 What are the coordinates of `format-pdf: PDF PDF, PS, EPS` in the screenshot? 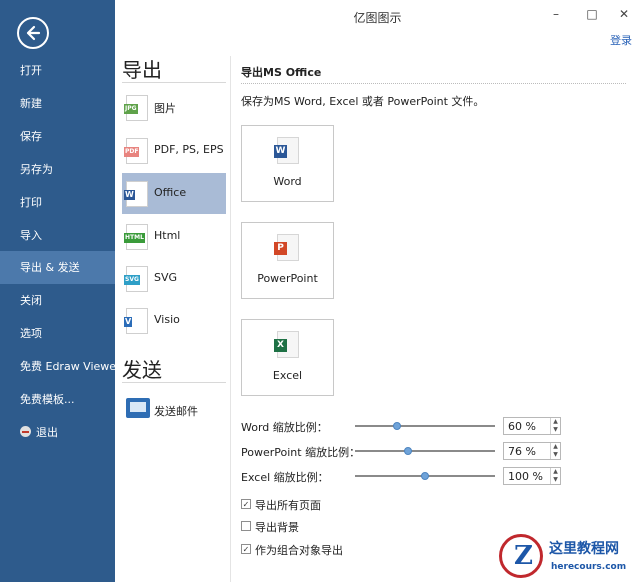 It's located at (174, 150).